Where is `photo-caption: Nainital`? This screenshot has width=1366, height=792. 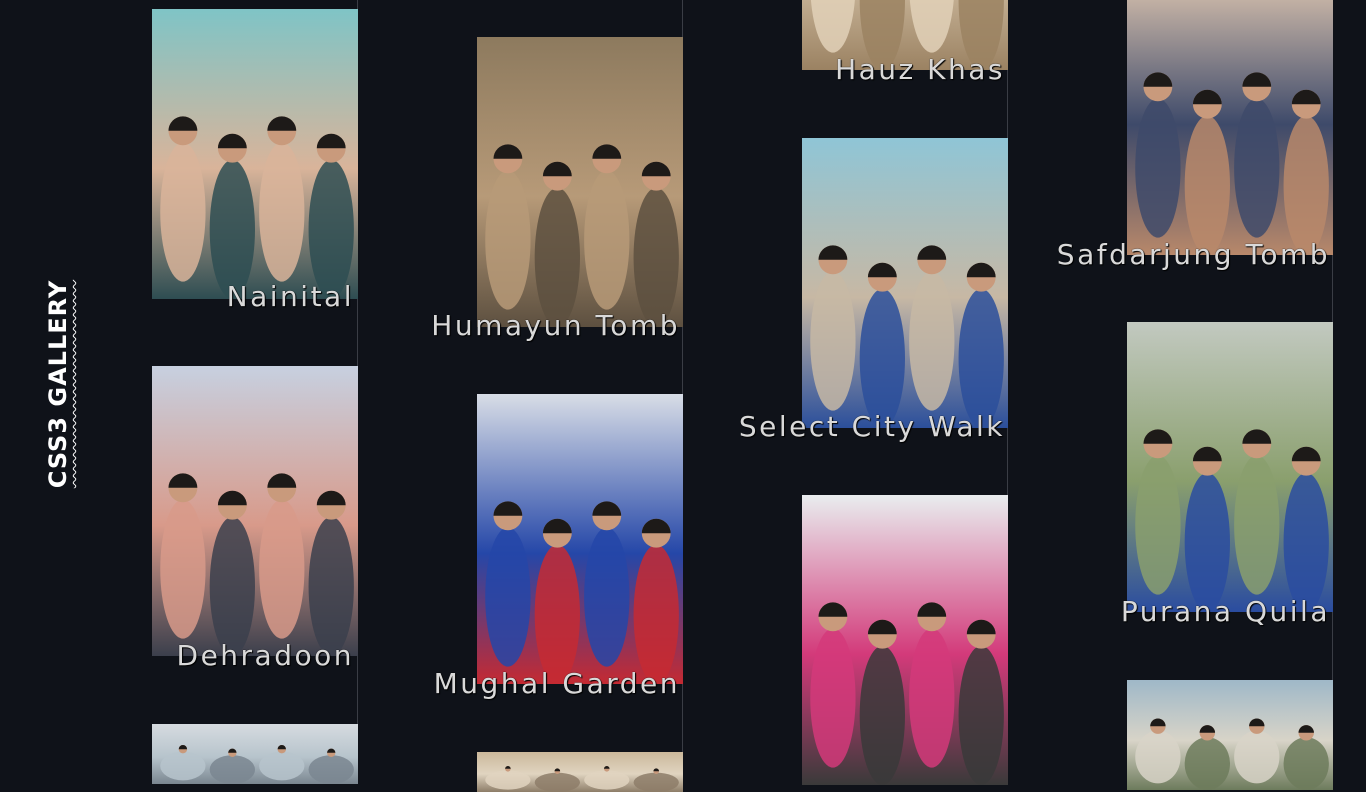 photo-caption: Nainital is located at coordinates (290, 296).